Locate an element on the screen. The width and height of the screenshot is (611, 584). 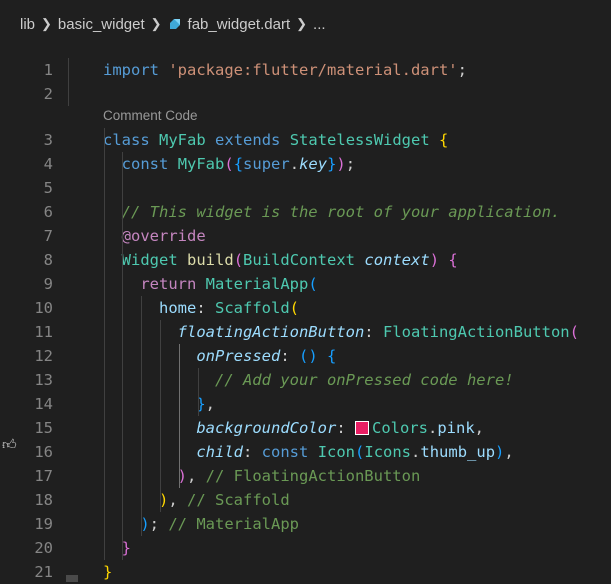
code-line: 5 is located at coordinates (305, 188).